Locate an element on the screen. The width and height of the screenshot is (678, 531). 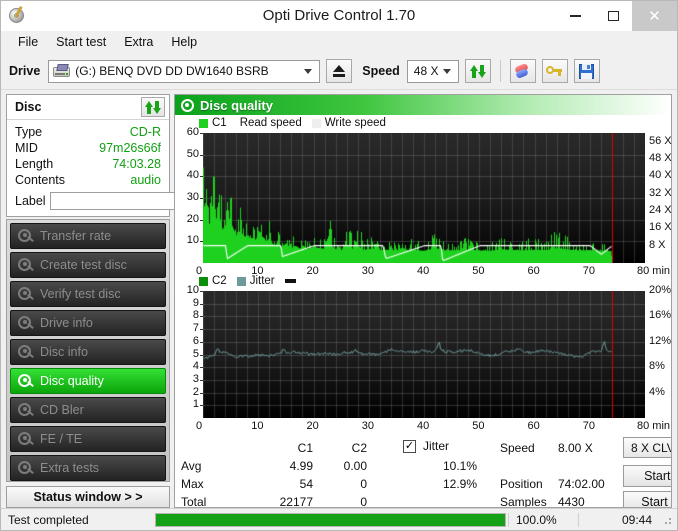
y-tick-label: 5 is located at coordinates (195, 353).